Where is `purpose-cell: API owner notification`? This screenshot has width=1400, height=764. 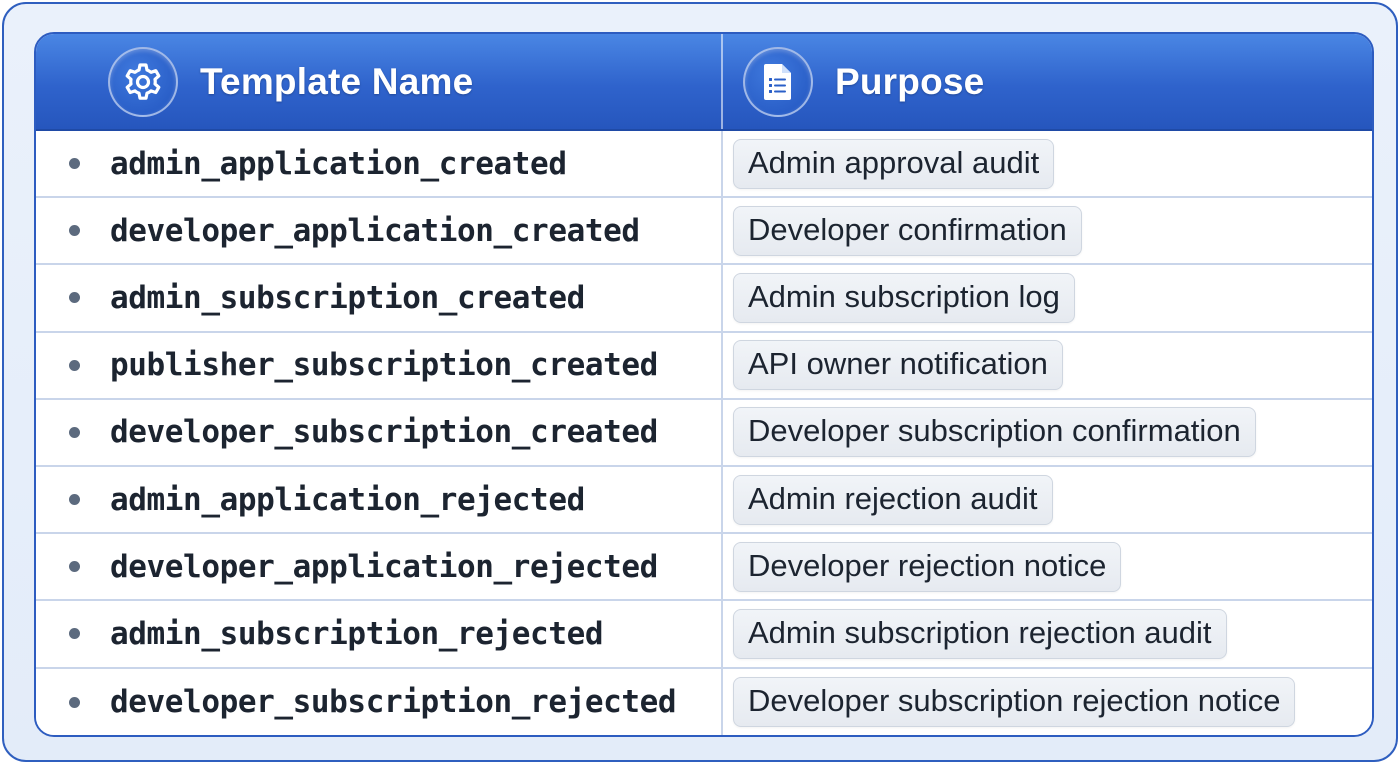 purpose-cell: API owner notification is located at coordinates (898, 365).